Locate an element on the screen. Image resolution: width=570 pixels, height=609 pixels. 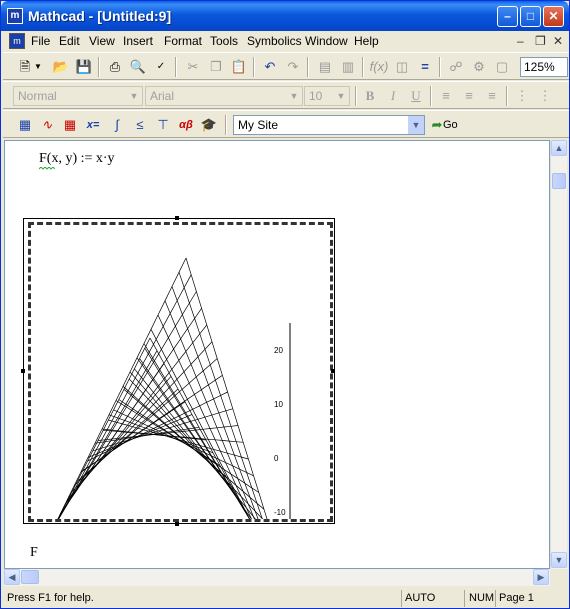
mathcad-app-icon: m is located at coordinates (15, 16).